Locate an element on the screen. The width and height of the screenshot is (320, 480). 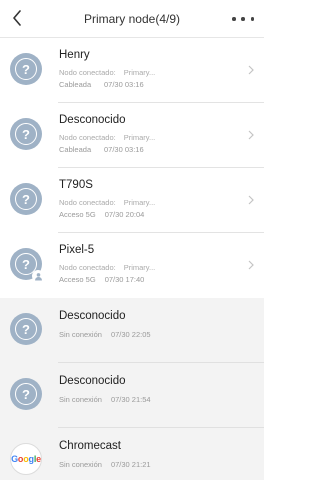
last-seen-time: 07/30 20:04 is located at coordinates (124, 214).